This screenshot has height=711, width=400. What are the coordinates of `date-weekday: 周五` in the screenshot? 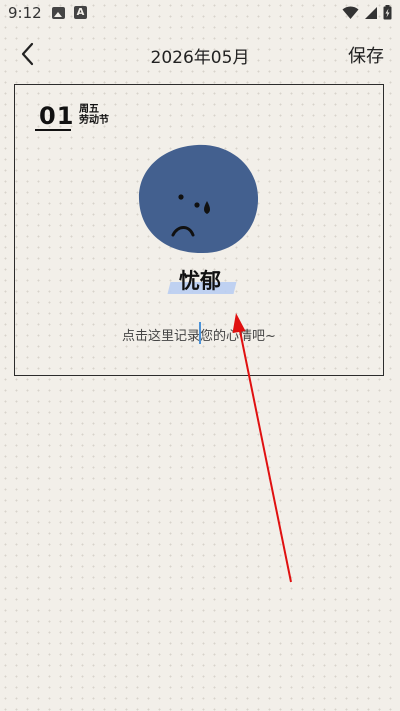 It's located at (89, 109).